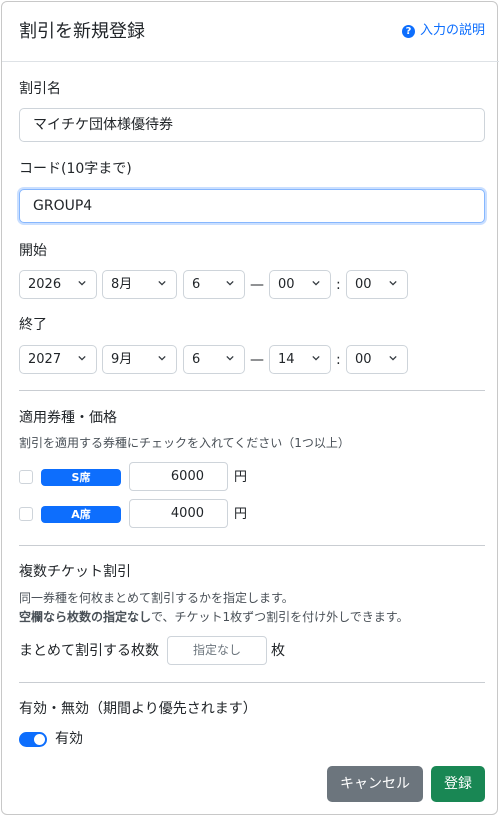 This screenshot has width=501, height=818. I want to click on help-link-label: 入力の説明, so click(452, 30).